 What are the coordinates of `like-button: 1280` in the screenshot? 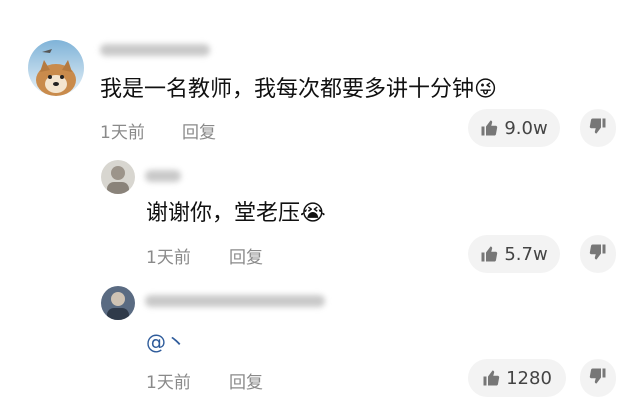 It's located at (517, 378).